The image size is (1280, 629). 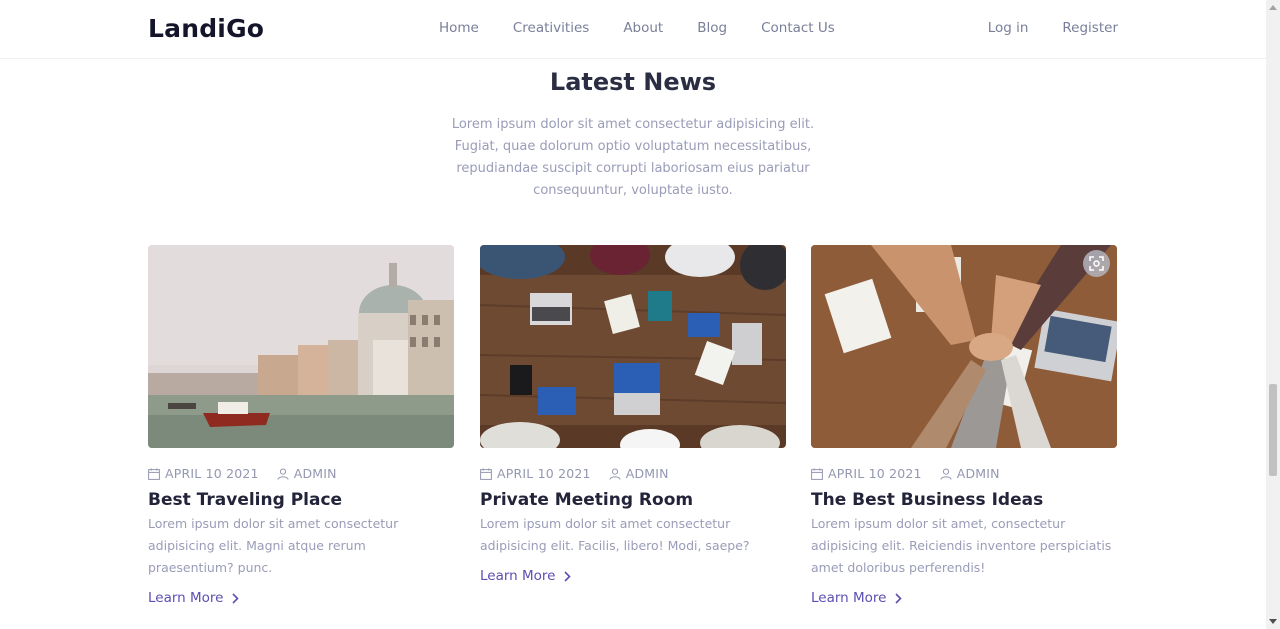 What do you see at coordinates (1008, 28) in the screenshot?
I see `login-link: Log in` at bounding box center [1008, 28].